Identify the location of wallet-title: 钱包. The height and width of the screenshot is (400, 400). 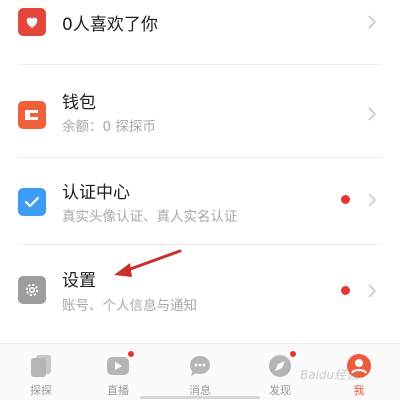
(79, 103).